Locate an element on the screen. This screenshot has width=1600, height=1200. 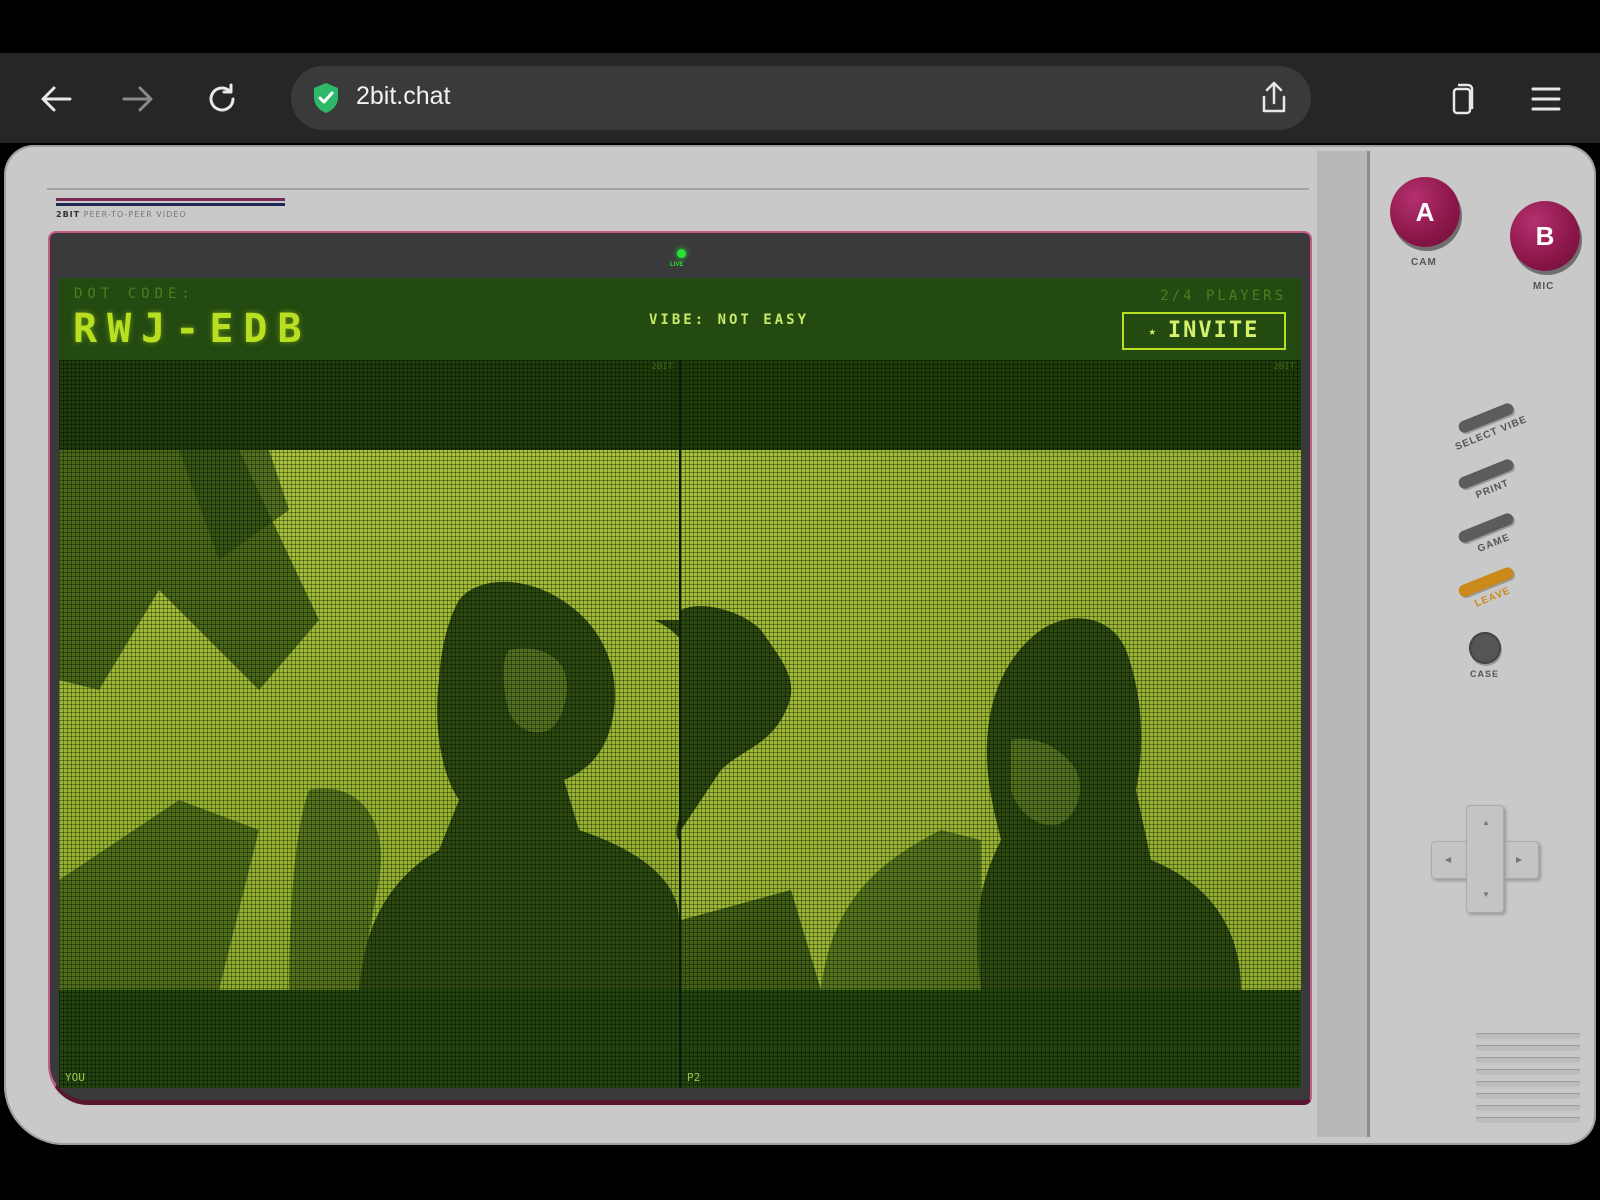
device-top-line is located at coordinates (678, 189).